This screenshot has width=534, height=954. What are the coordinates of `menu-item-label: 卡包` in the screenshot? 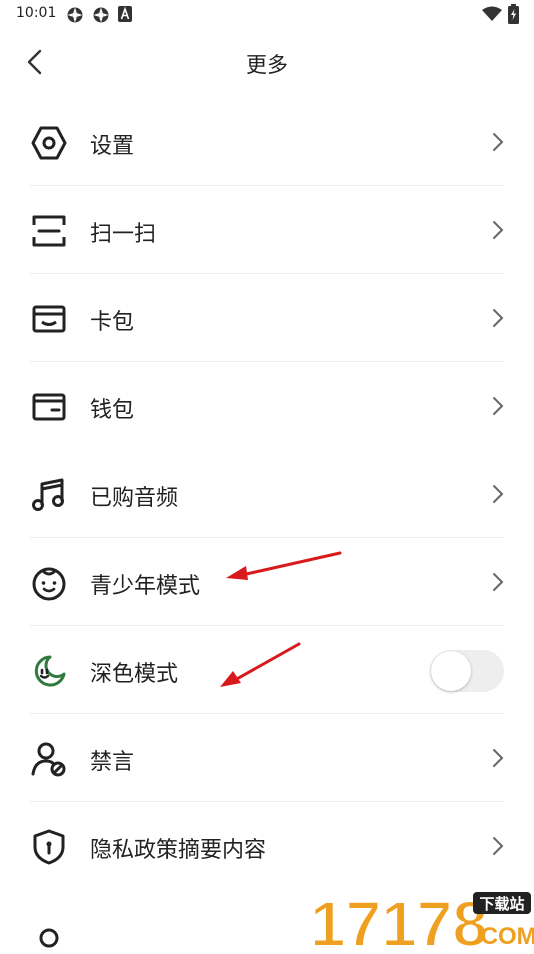 It's located at (112, 322).